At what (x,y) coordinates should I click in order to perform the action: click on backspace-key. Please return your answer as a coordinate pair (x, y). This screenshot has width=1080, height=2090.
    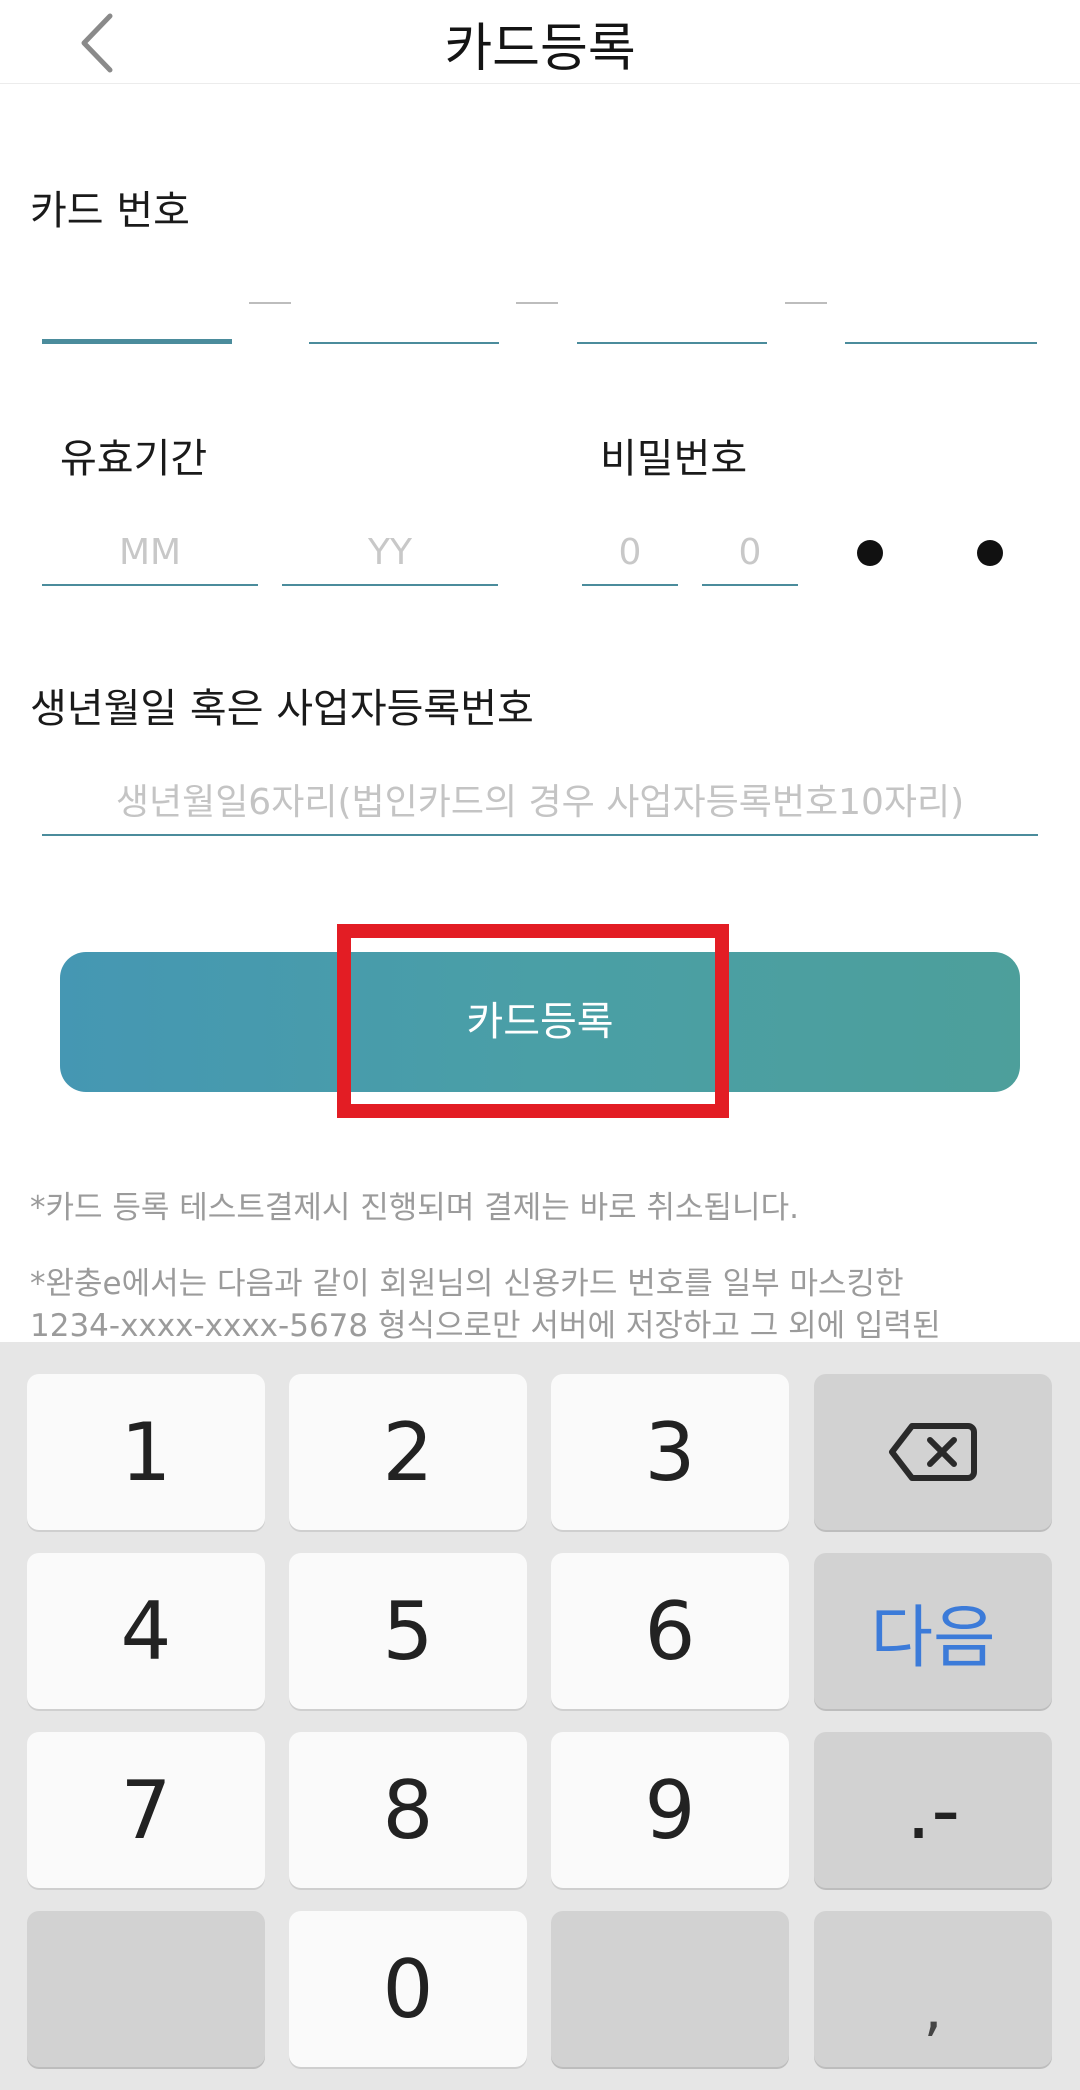
    Looking at the image, I should click on (933, 1452).